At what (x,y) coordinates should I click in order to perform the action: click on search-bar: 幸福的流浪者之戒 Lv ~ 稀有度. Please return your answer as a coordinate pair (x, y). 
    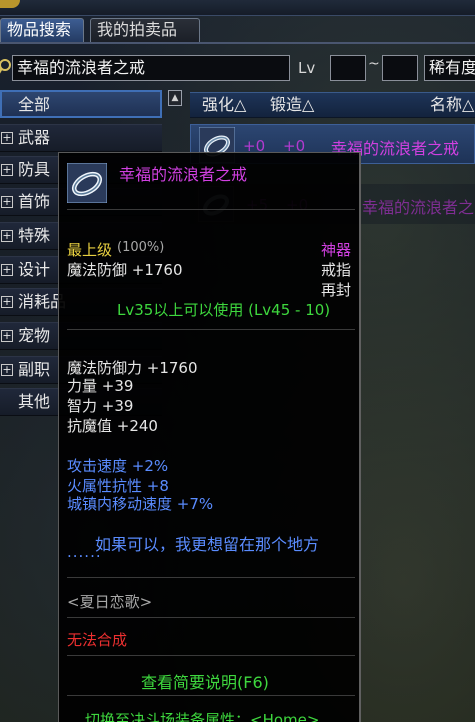
    Looking at the image, I should click on (237, 69).